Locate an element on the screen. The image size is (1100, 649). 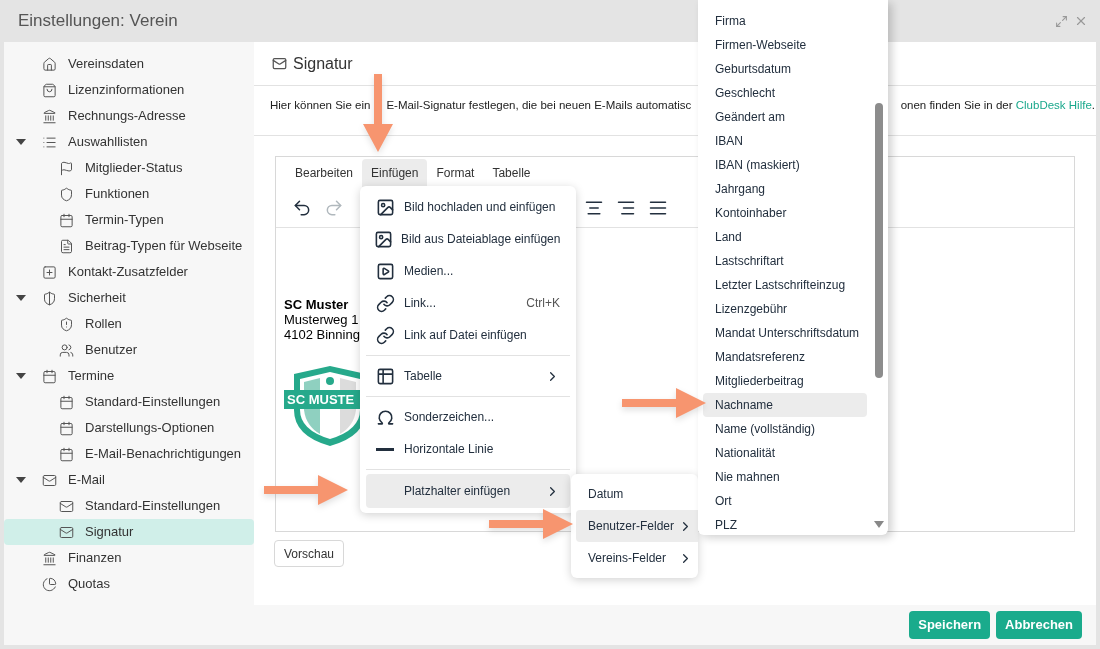
sidebar-item: Funktionen is located at coordinates (129, 194).